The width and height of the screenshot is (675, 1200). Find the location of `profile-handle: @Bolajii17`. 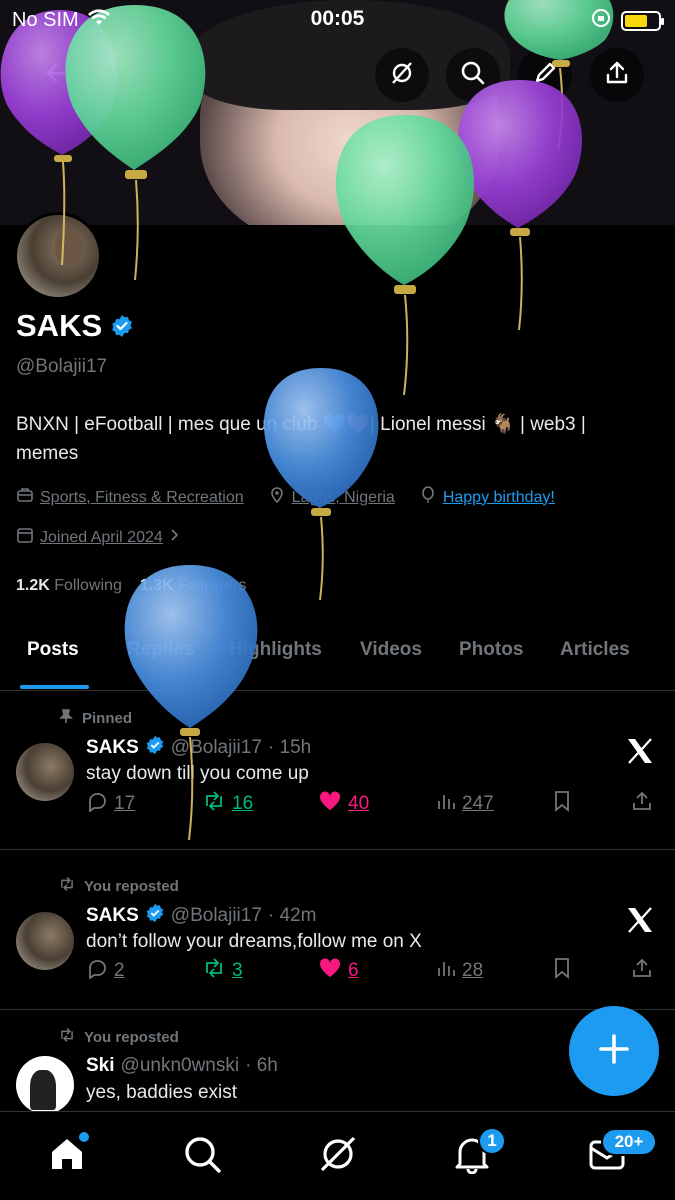

profile-handle: @Bolajii17 is located at coordinates (62, 366).